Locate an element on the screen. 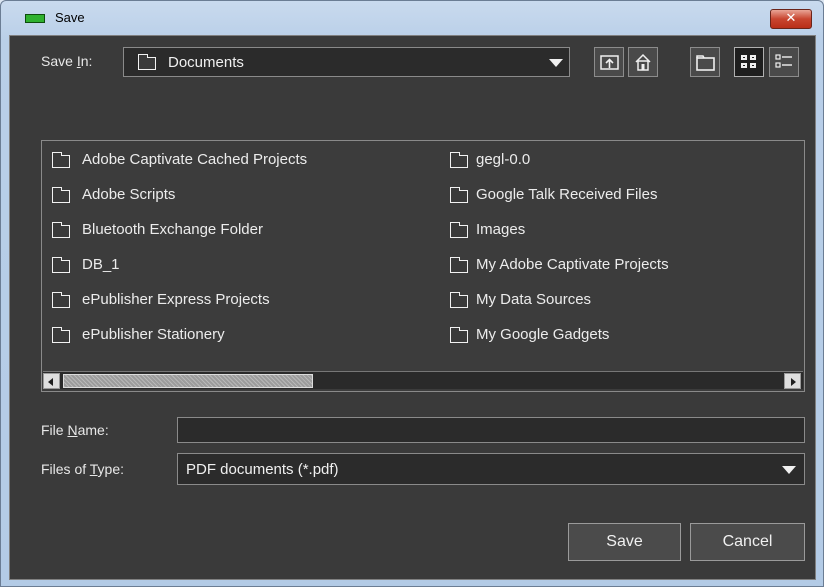  arrow-left-icon is located at coordinates (50, 382).